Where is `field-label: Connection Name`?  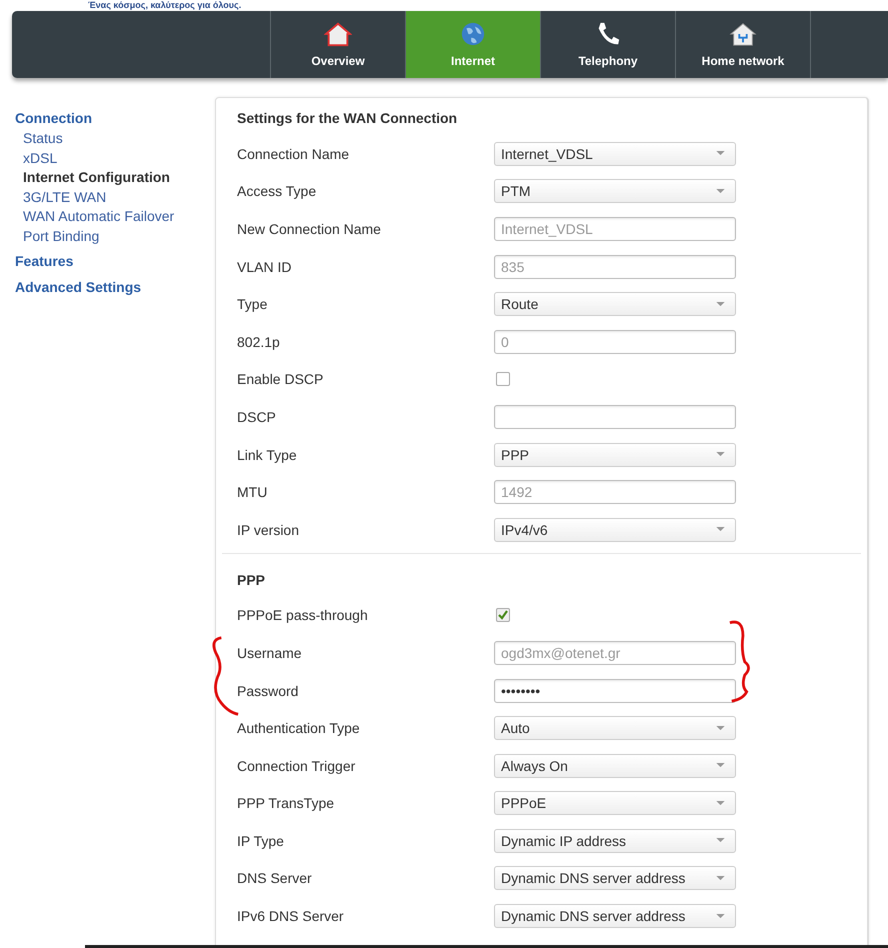
field-label: Connection Name is located at coordinates (293, 154).